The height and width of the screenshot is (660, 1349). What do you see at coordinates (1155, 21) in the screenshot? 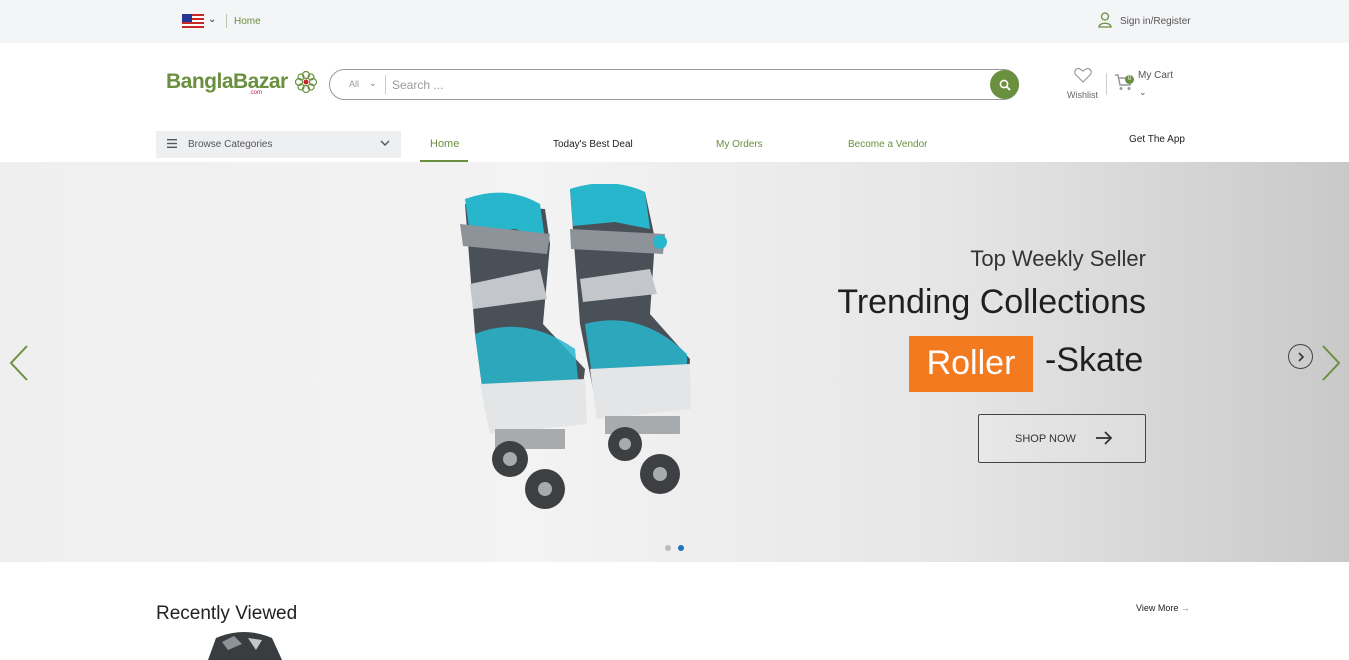
I see `signin-register-link: Sign in/Register` at bounding box center [1155, 21].